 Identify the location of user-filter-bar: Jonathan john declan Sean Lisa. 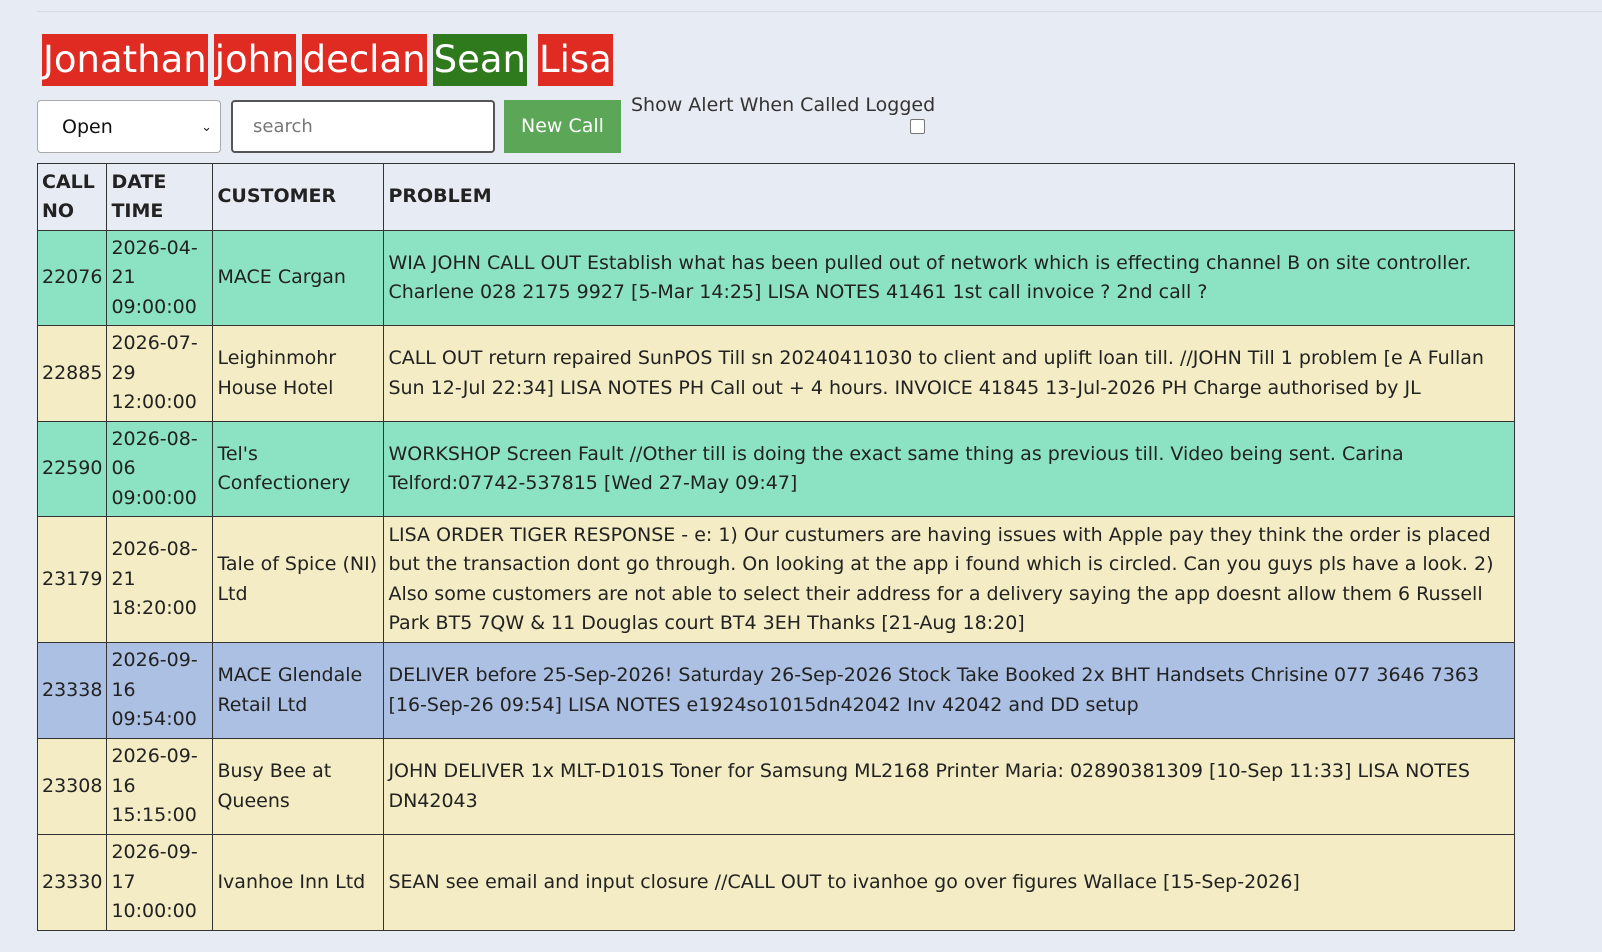
(330, 60).